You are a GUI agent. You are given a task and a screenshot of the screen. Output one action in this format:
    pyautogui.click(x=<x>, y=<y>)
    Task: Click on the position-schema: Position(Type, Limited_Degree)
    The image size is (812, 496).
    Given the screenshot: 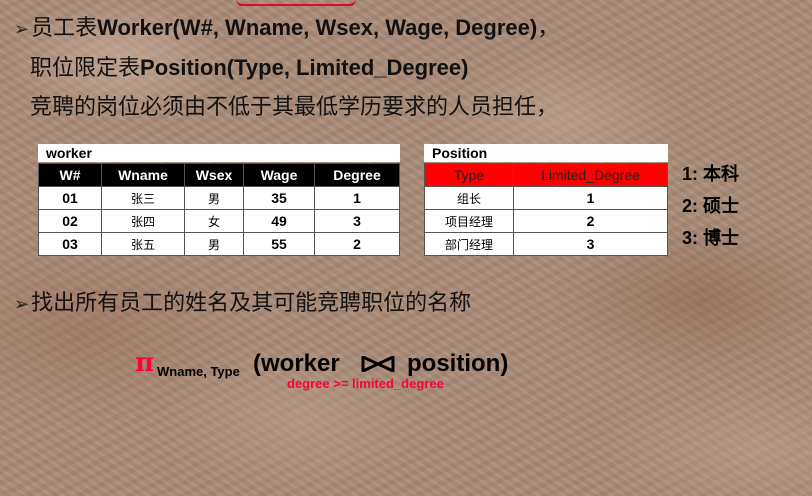 What is the action you would take?
    pyautogui.click(x=304, y=67)
    